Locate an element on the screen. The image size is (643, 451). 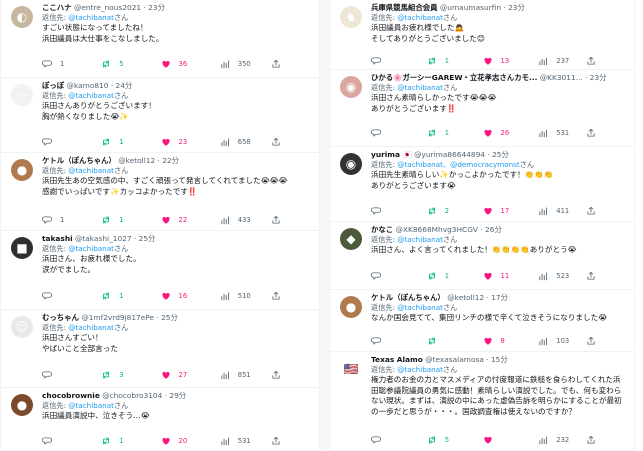
like-button: 26 is located at coordinates (511, 133).